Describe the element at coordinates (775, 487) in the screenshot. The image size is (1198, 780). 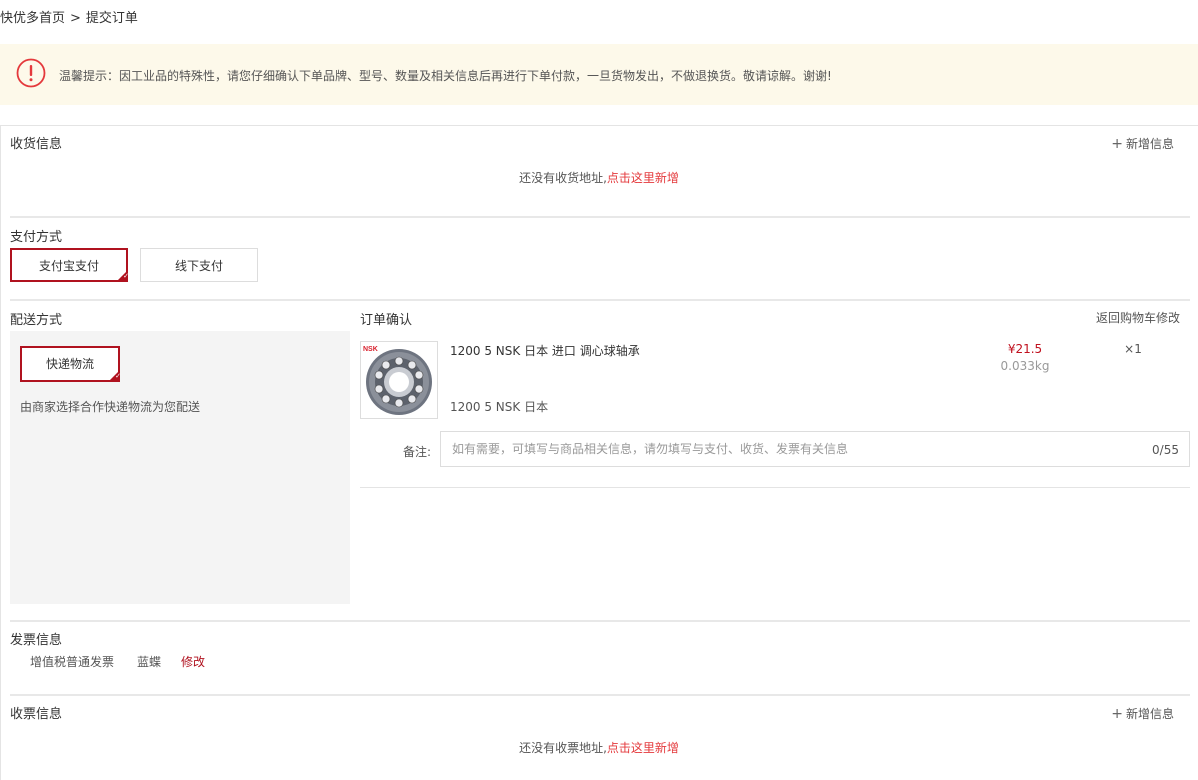
I see `order-divider` at that location.